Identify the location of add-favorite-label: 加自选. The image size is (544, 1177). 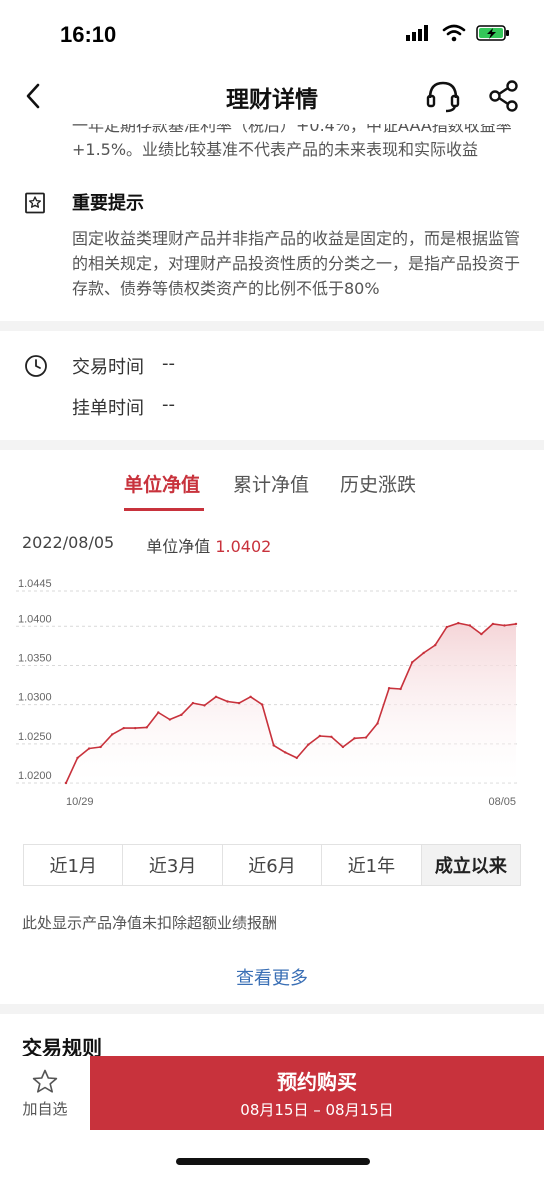
(45, 1108).